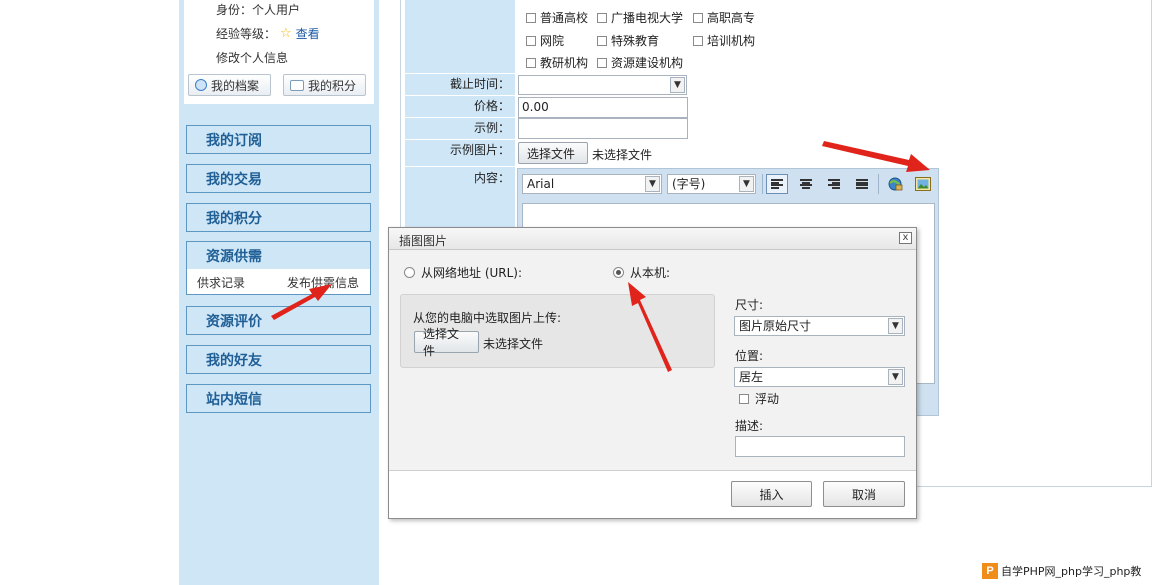  I want to click on watermark-logo: P, so click(990, 571).